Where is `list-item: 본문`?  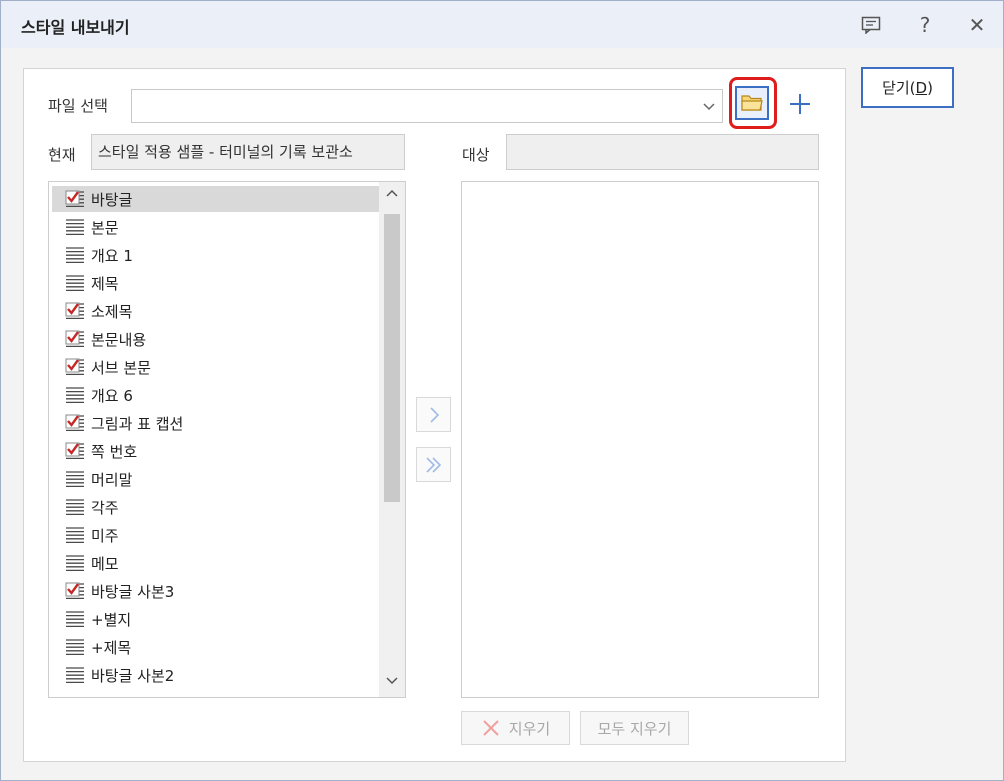 list-item: 본문 is located at coordinates (215, 227).